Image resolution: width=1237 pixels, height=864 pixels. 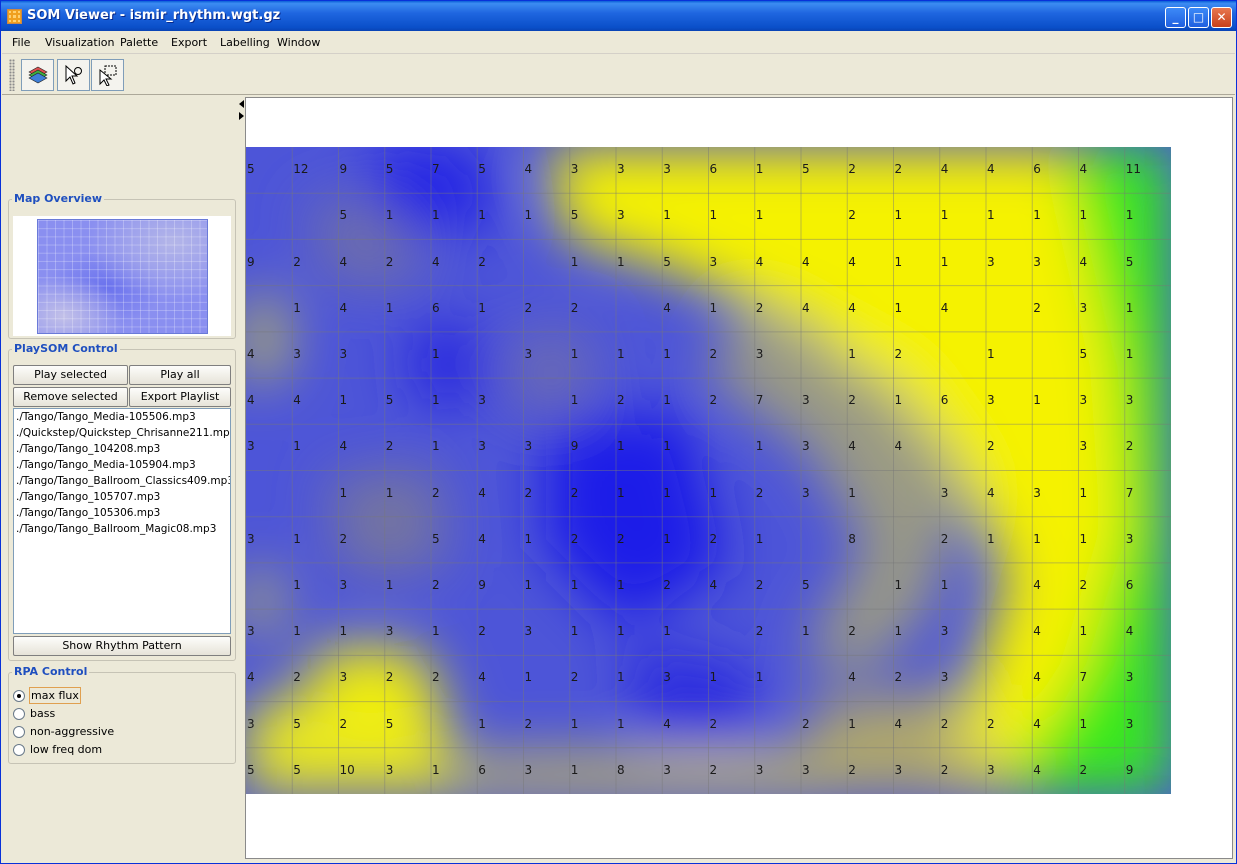 I want to click on zoom-cursor-button, so click(x=73, y=75).